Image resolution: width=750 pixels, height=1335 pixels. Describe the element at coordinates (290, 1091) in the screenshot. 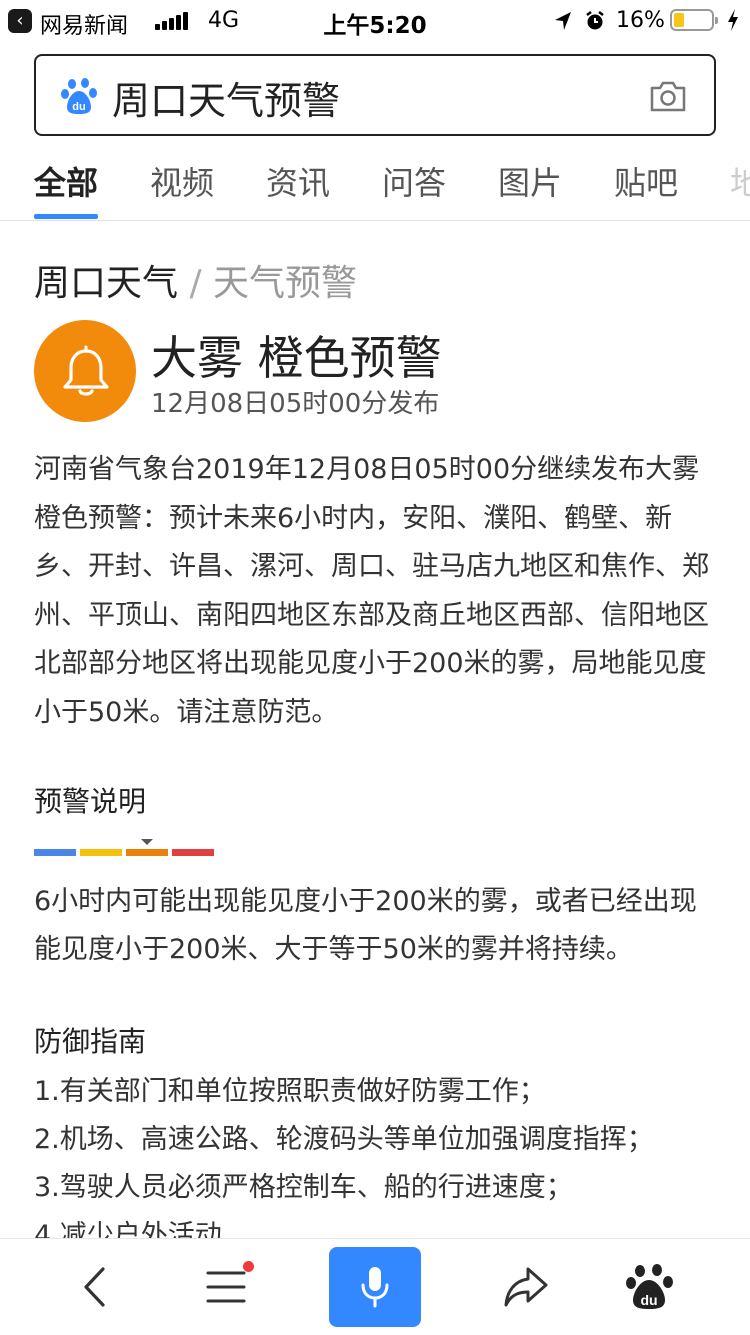

I see `list-item: 1.有关部门和单位按照职责做好防雾工作；` at that location.